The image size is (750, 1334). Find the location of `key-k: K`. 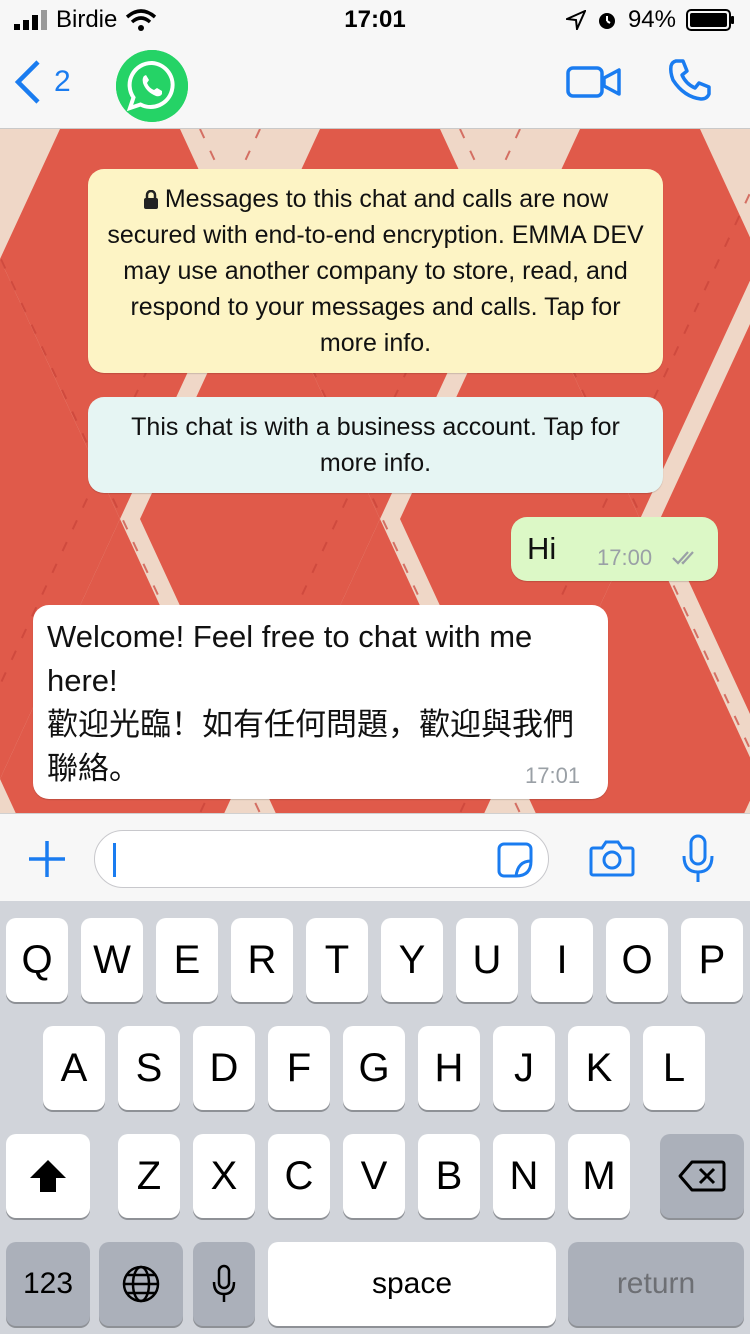

key-k: K is located at coordinates (599, 1068).